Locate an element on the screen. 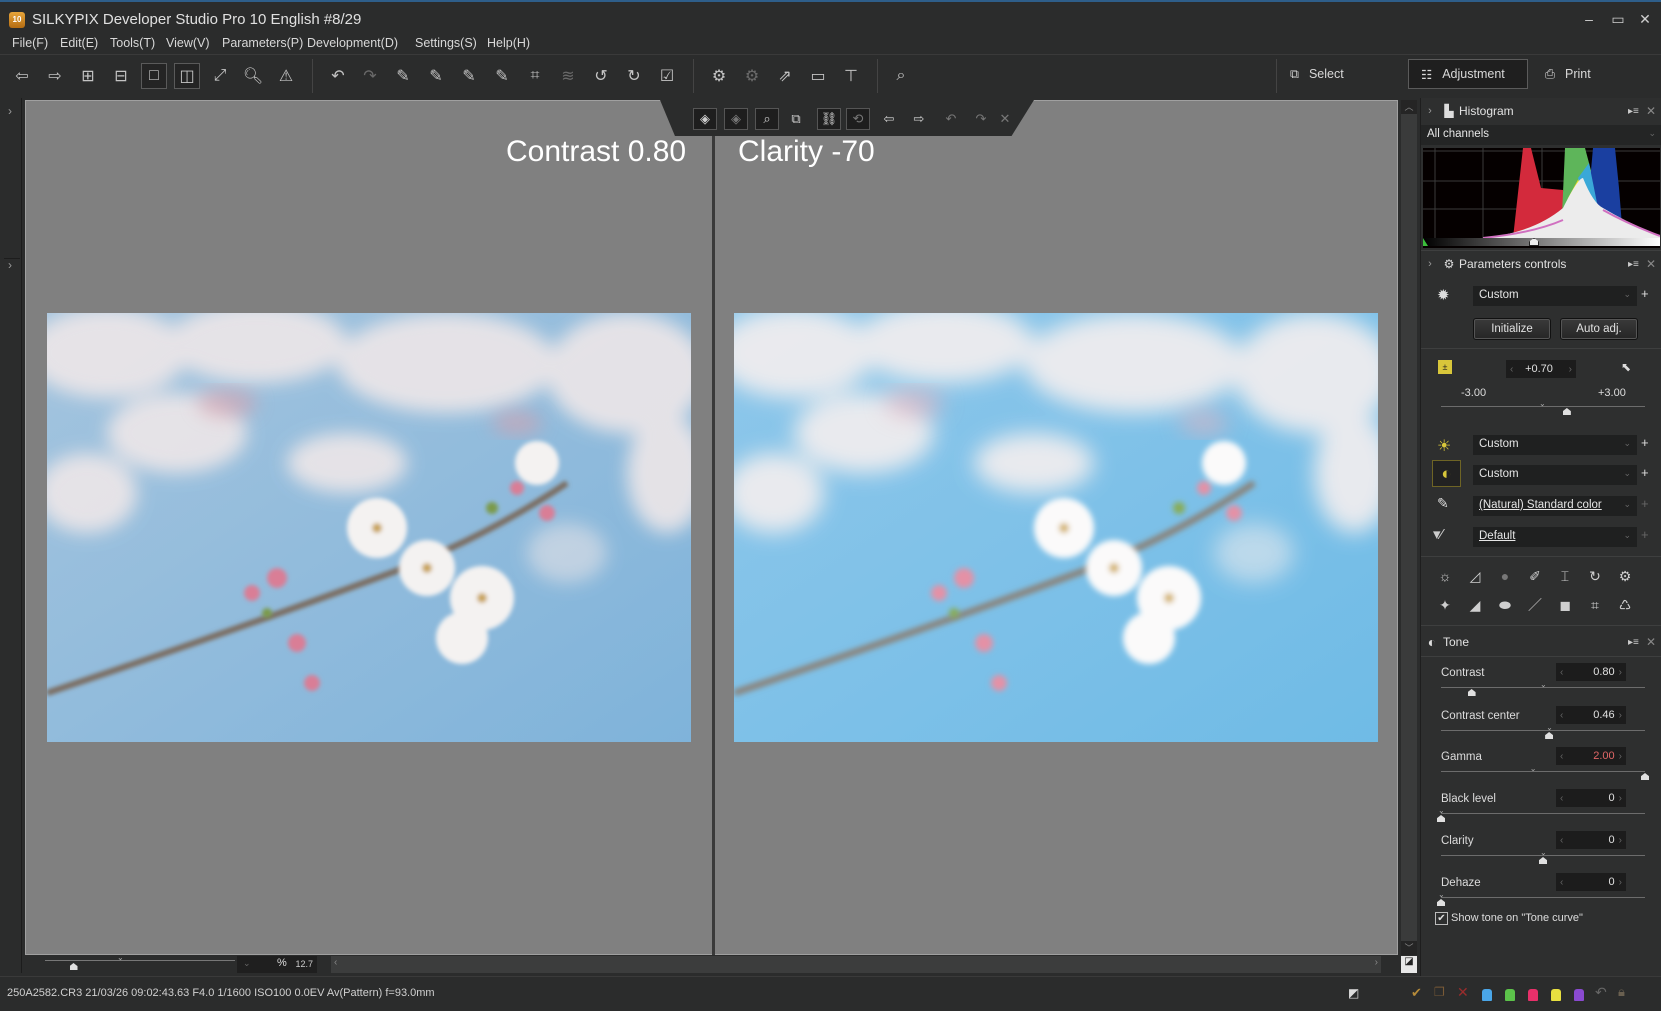  tone-header: ◐ Tone ▸≡ ✕ is located at coordinates (1541, 642).